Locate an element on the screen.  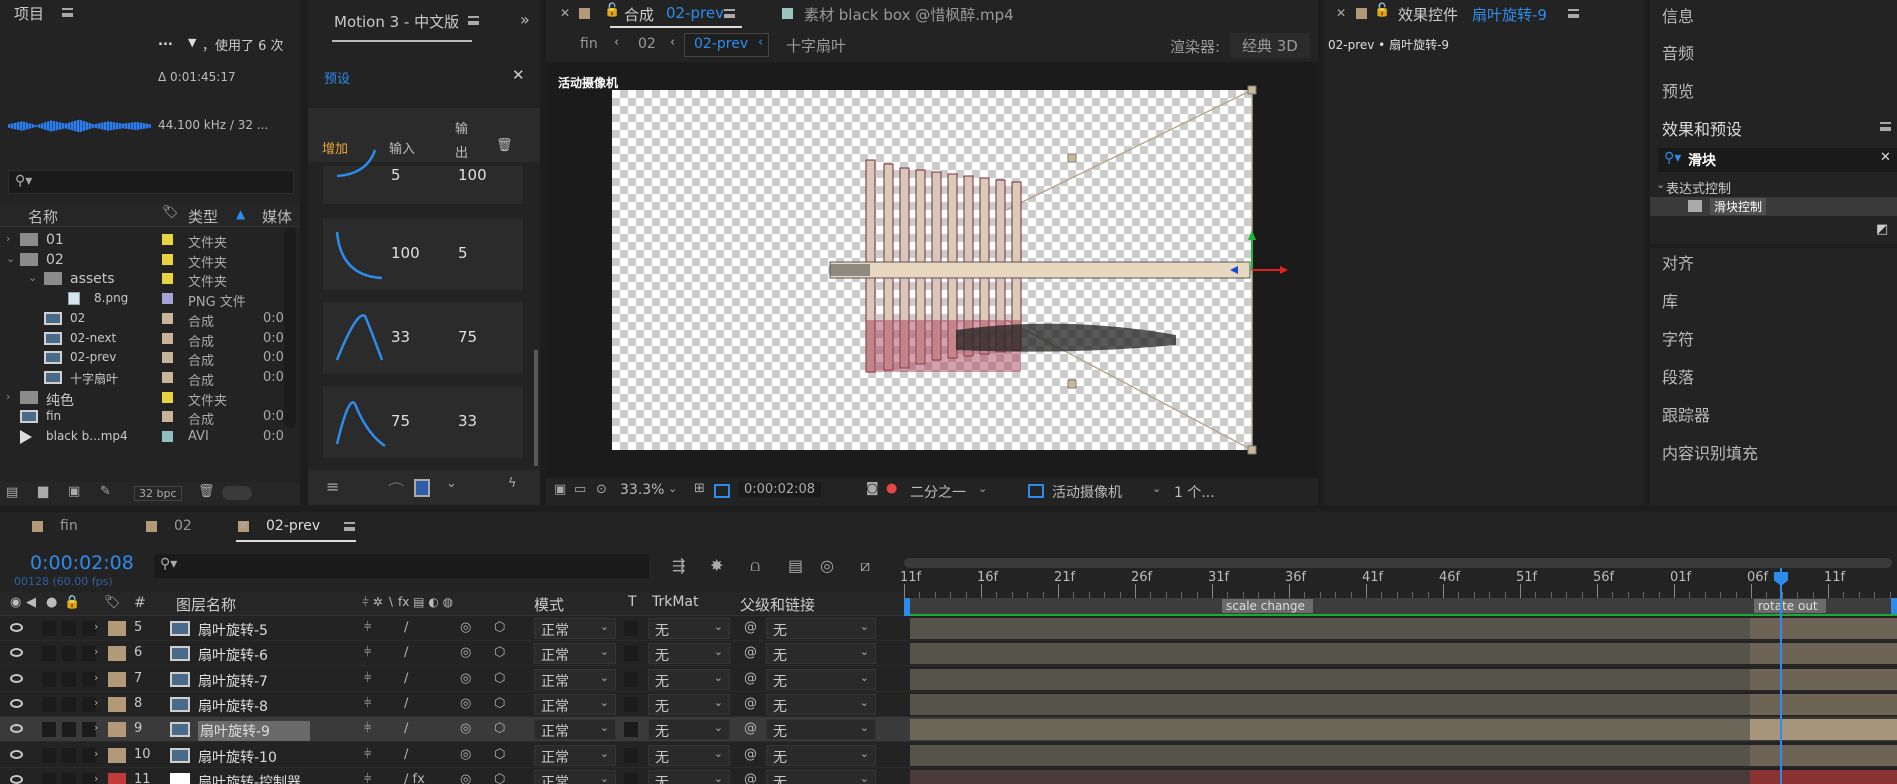
delete-preset-icon: 🗑 is located at coordinates (504, 145).